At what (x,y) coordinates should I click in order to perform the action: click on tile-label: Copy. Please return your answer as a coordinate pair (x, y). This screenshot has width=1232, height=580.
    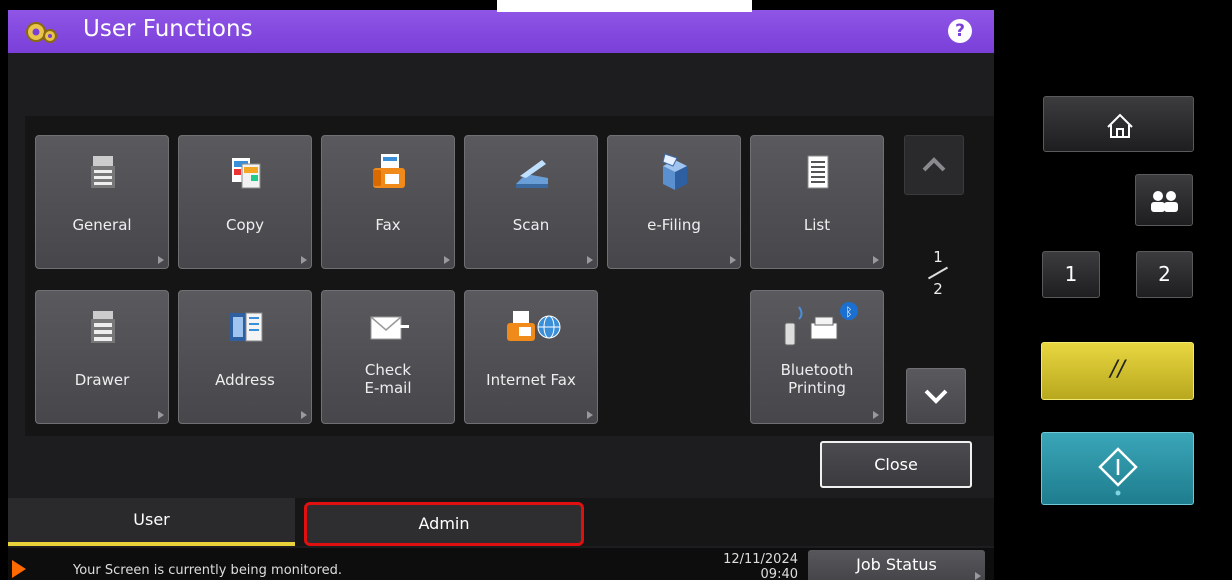
    Looking at the image, I should click on (245, 225).